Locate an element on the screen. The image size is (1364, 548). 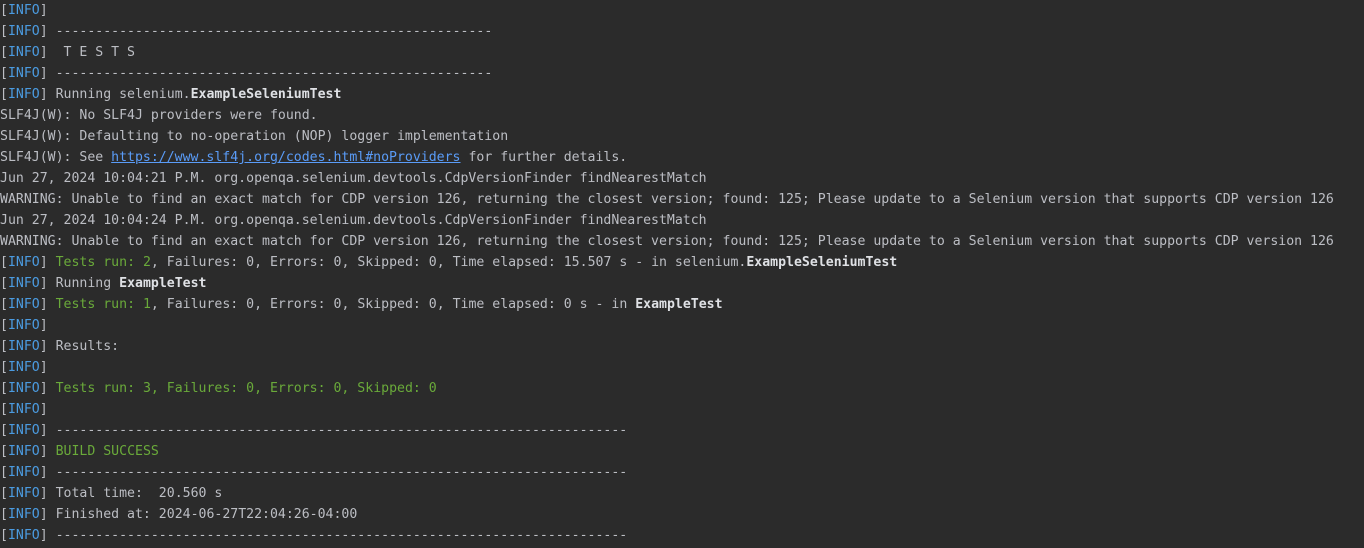
console-text: ] Finished at: 2024-06-27T22:04:26-04:00 is located at coordinates (198, 514).